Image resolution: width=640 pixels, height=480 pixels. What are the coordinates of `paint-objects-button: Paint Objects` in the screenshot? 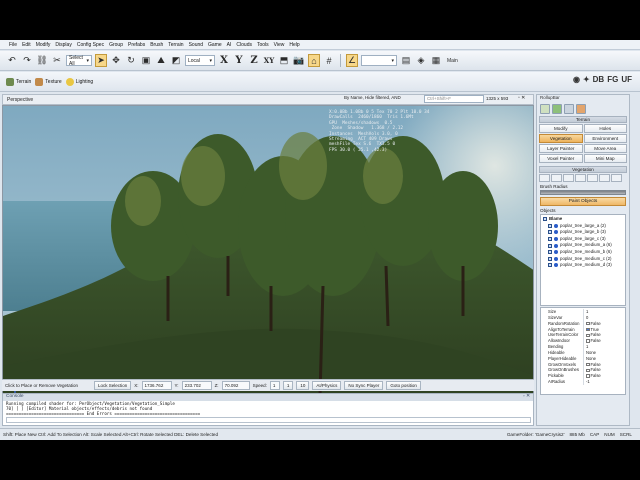 It's located at (583, 201).